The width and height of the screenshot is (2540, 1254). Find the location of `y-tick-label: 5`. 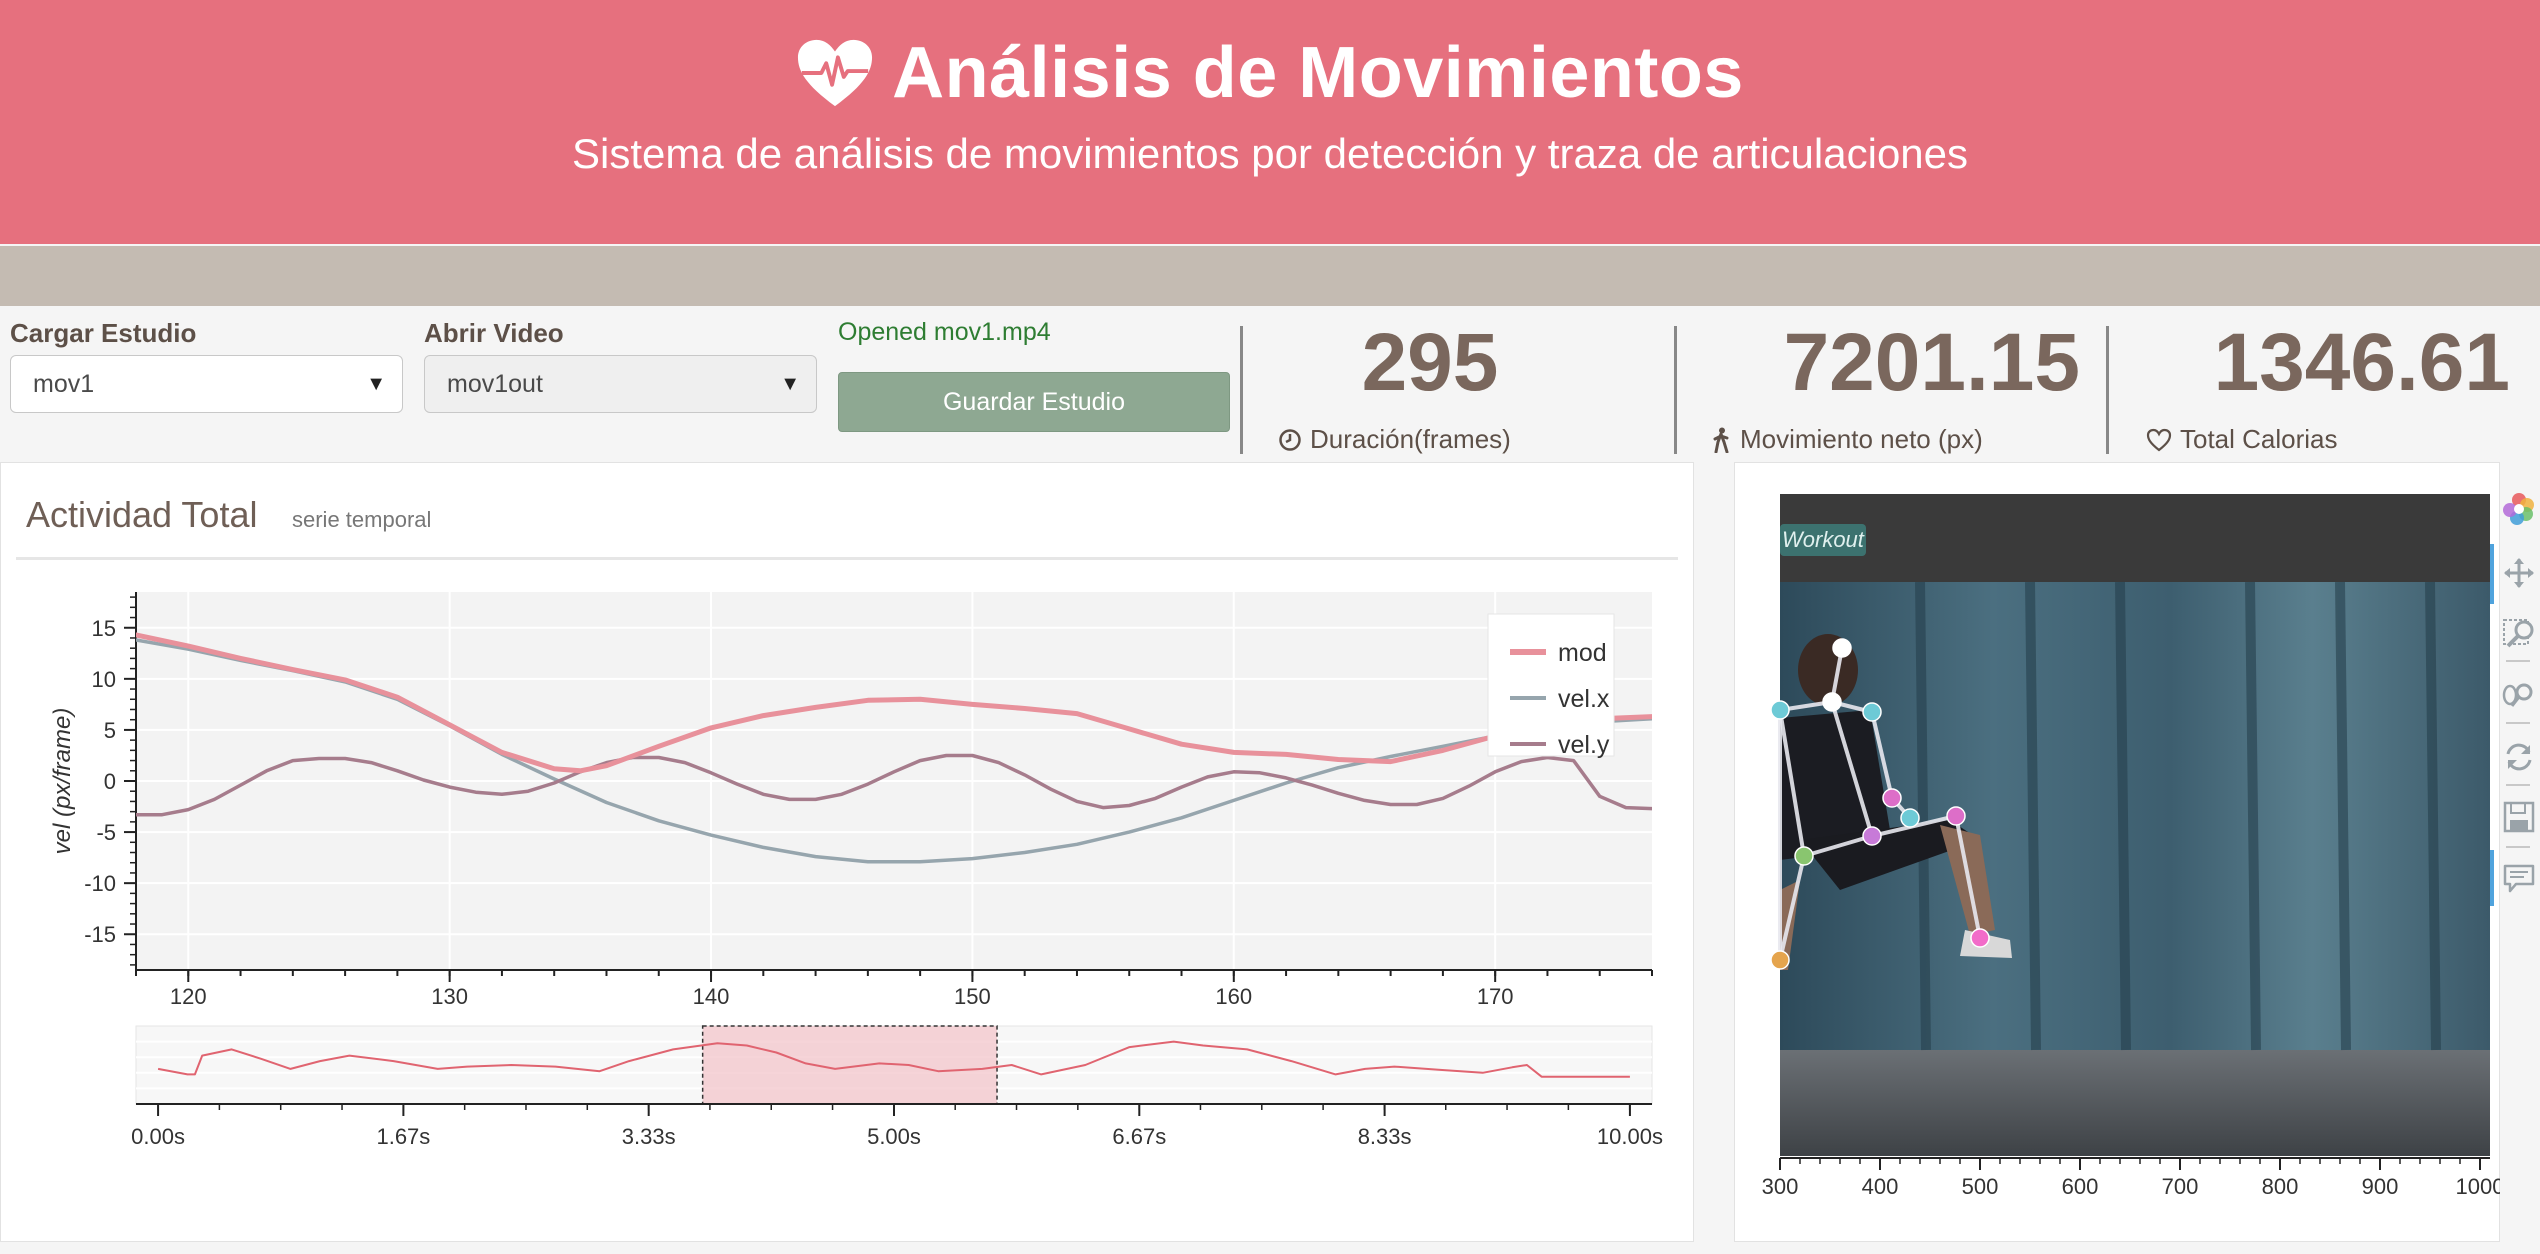

y-tick-label: 5 is located at coordinates (110, 730).